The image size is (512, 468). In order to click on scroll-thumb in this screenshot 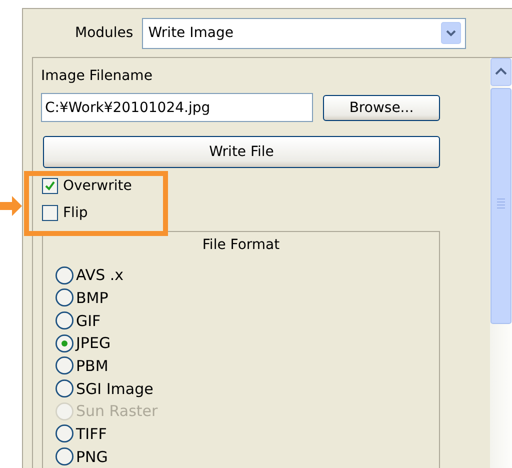, I will do `click(501, 206)`.